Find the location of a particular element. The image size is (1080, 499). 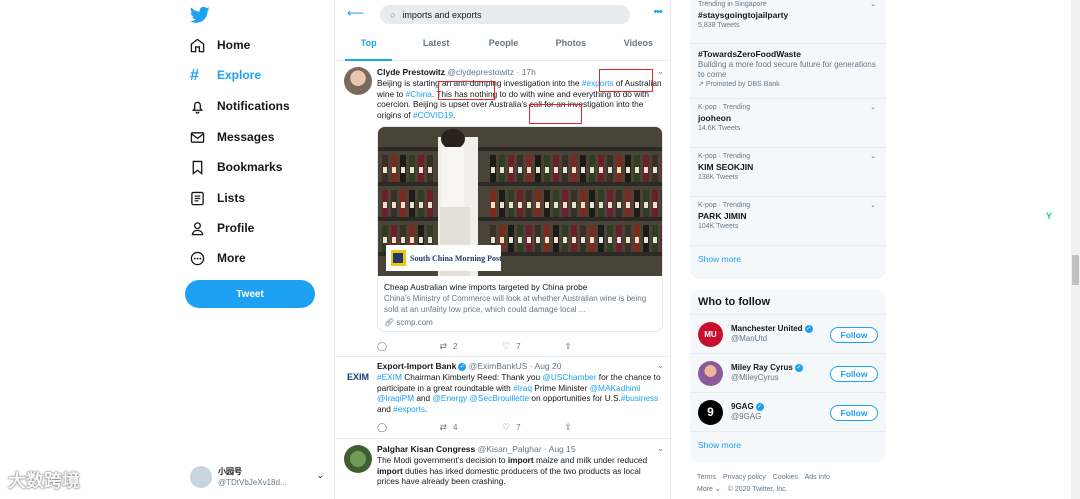

retweet-button: ⇄ 2 is located at coordinates (471, 346).